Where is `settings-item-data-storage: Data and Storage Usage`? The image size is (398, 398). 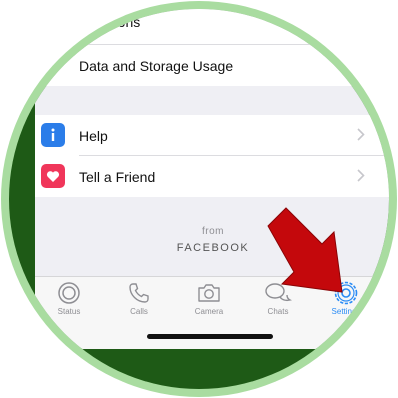 settings-item-data-storage: Data and Storage Usage is located at coordinates (207, 65).